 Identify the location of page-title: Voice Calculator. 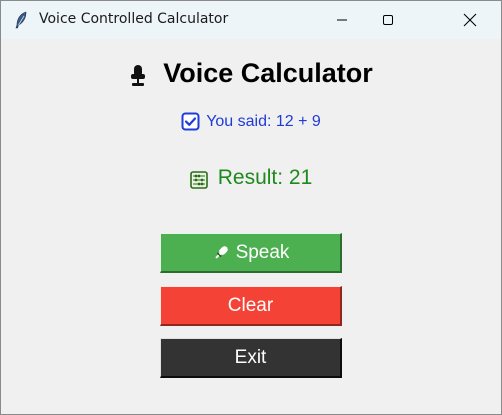
(268, 73).